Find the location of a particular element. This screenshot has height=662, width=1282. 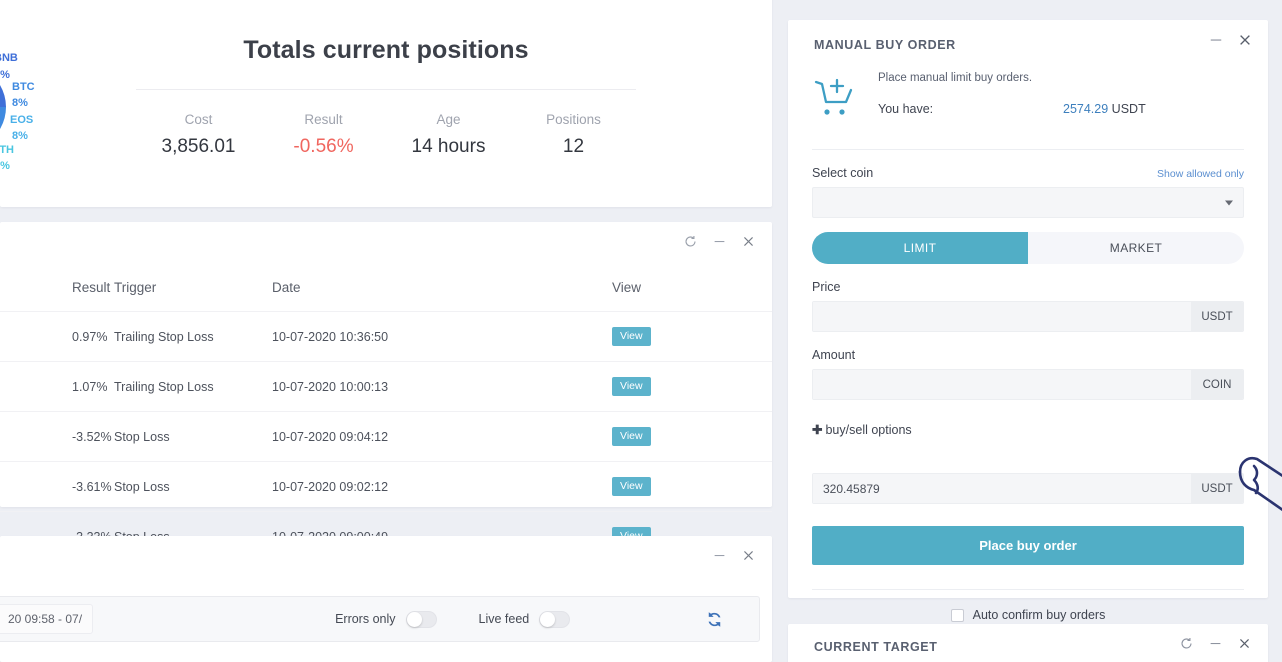

total-field-row: USDT is located at coordinates (1028, 488).